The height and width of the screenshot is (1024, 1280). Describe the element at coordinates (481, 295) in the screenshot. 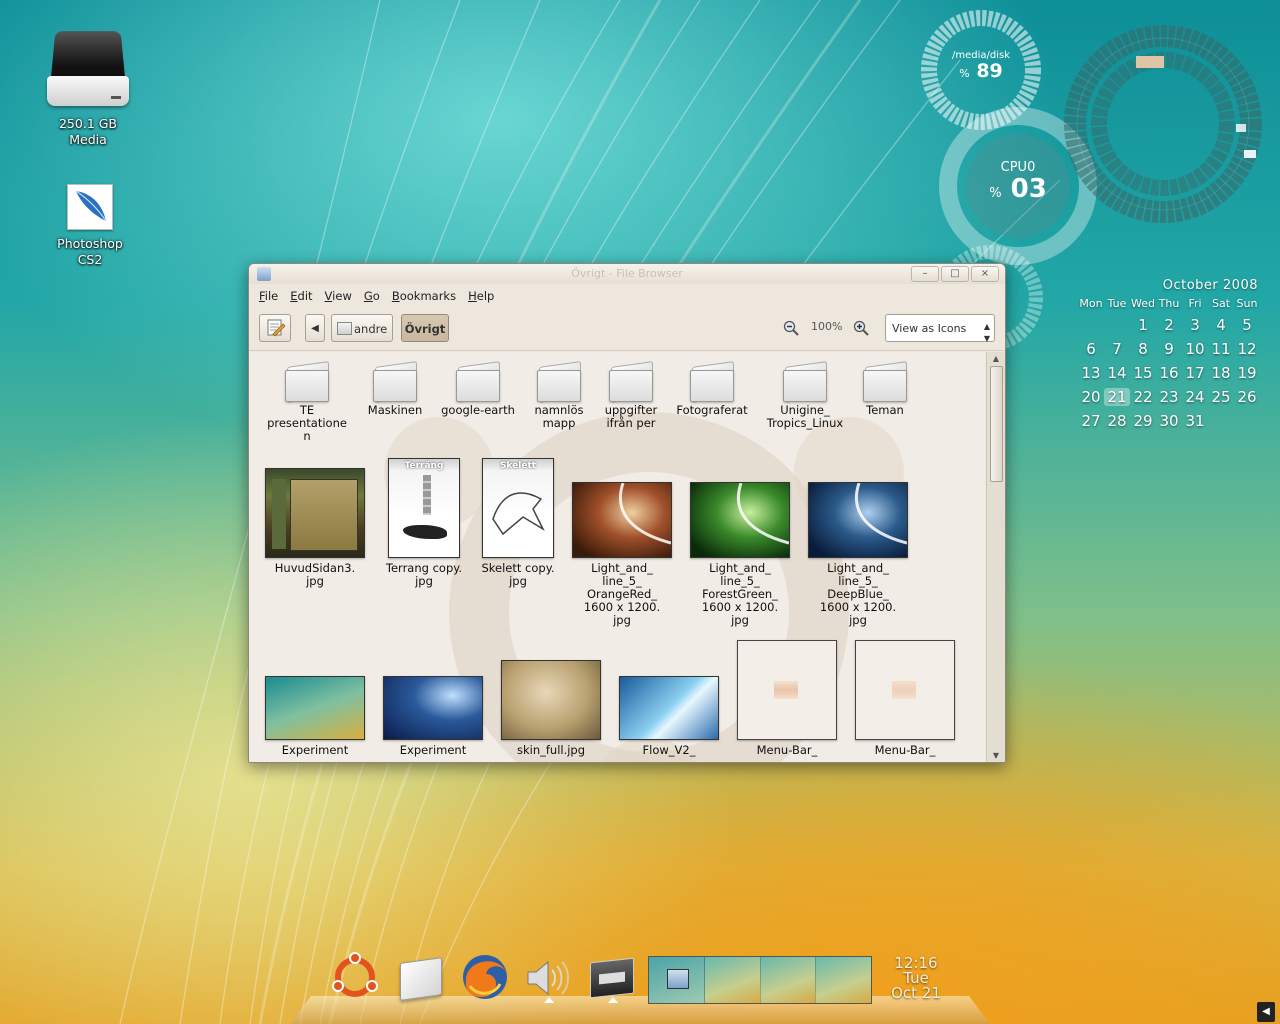

I see `menu-help: Help` at that location.